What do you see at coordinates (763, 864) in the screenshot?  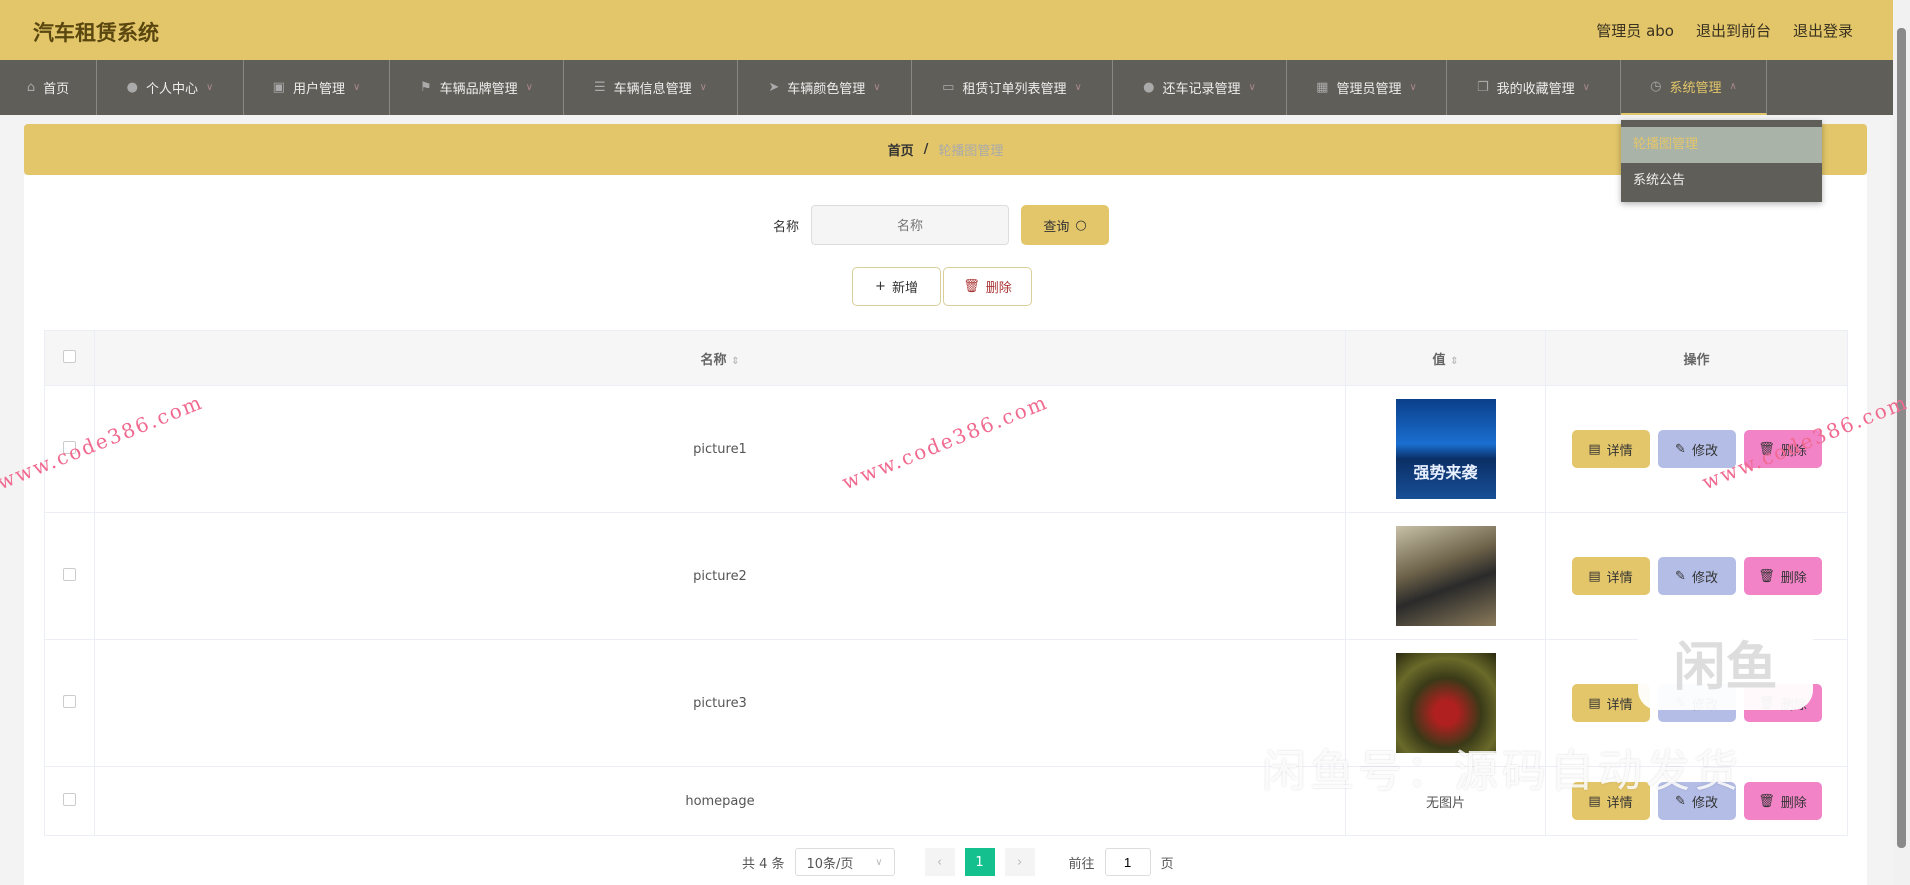 I see `total-count: 共 4 条` at bounding box center [763, 864].